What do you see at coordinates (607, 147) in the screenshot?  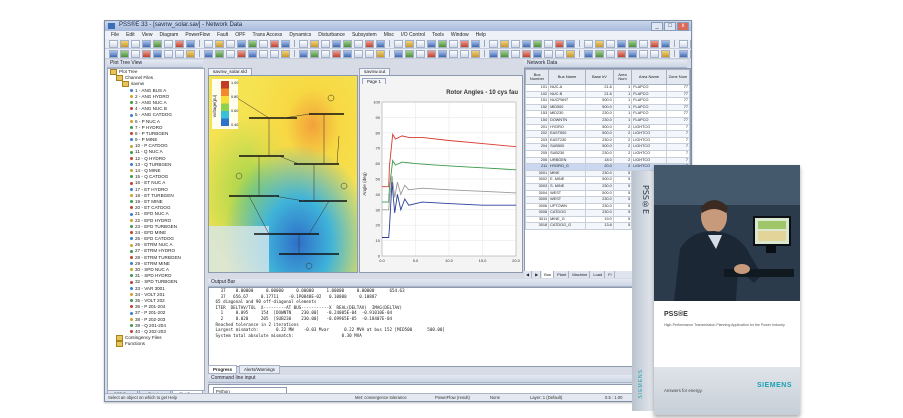 I see `table-row: 204 SUB500 500.0 2 LIGHTCO 7` at bounding box center [607, 147].